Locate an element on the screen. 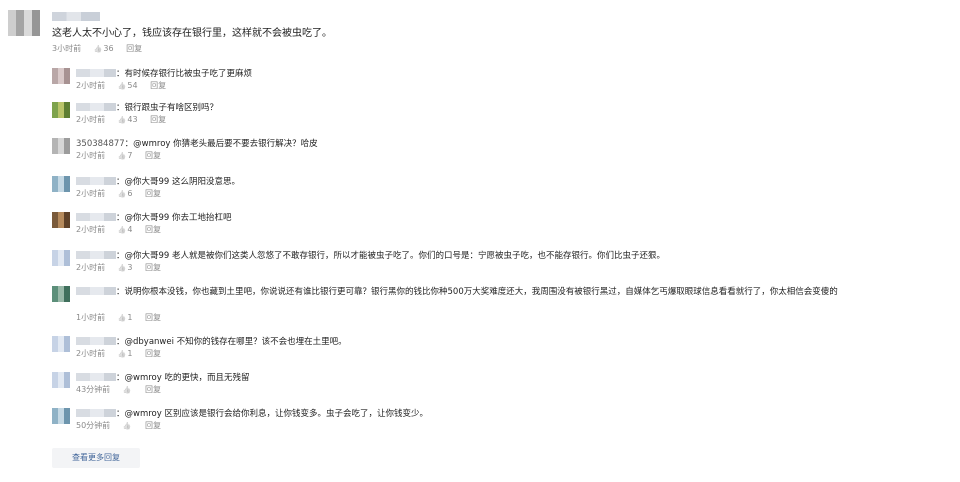 This screenshot has width=960, height=482. reply-time: 50分钟前 is located at coordinates (93, 425).